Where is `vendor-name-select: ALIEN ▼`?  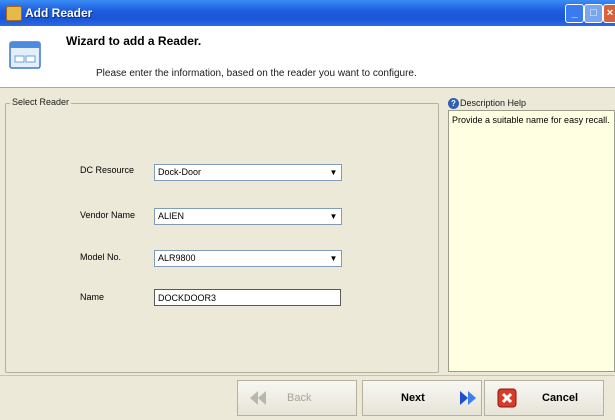
vendor-name-select: ALIEN ▼ is located at coordinates (248, 216).